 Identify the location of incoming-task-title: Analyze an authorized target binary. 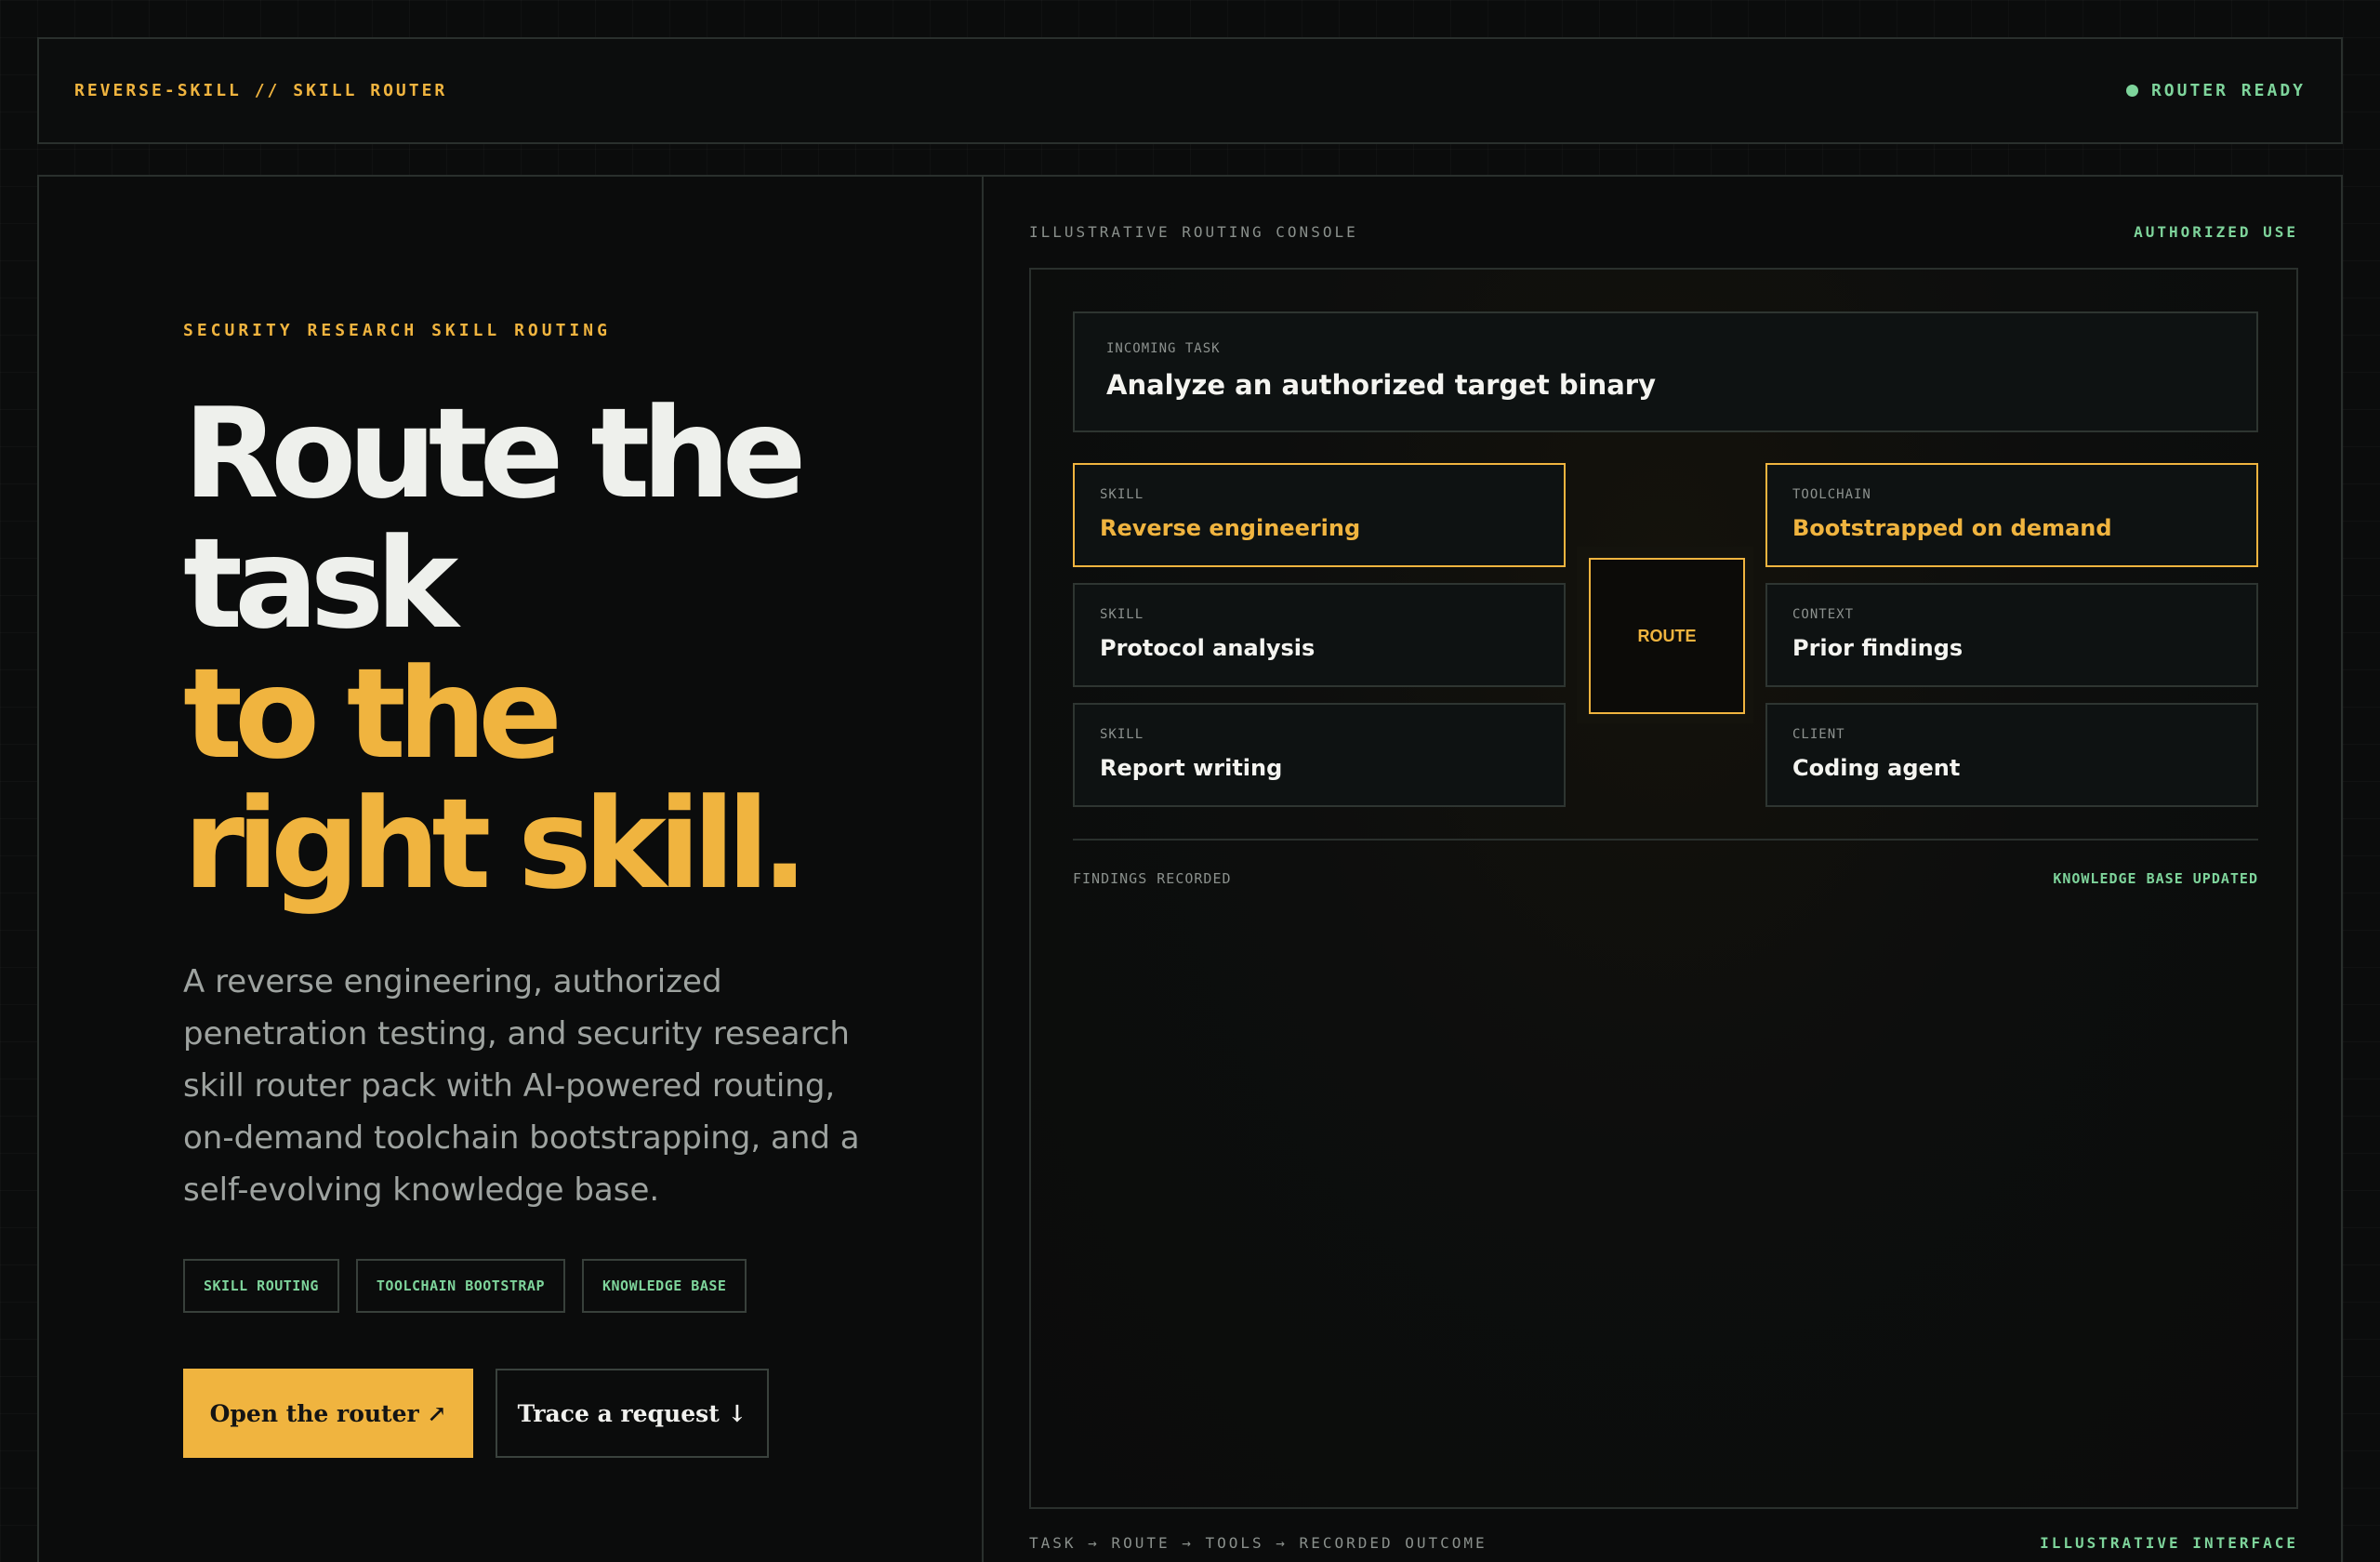
(1381, 385).